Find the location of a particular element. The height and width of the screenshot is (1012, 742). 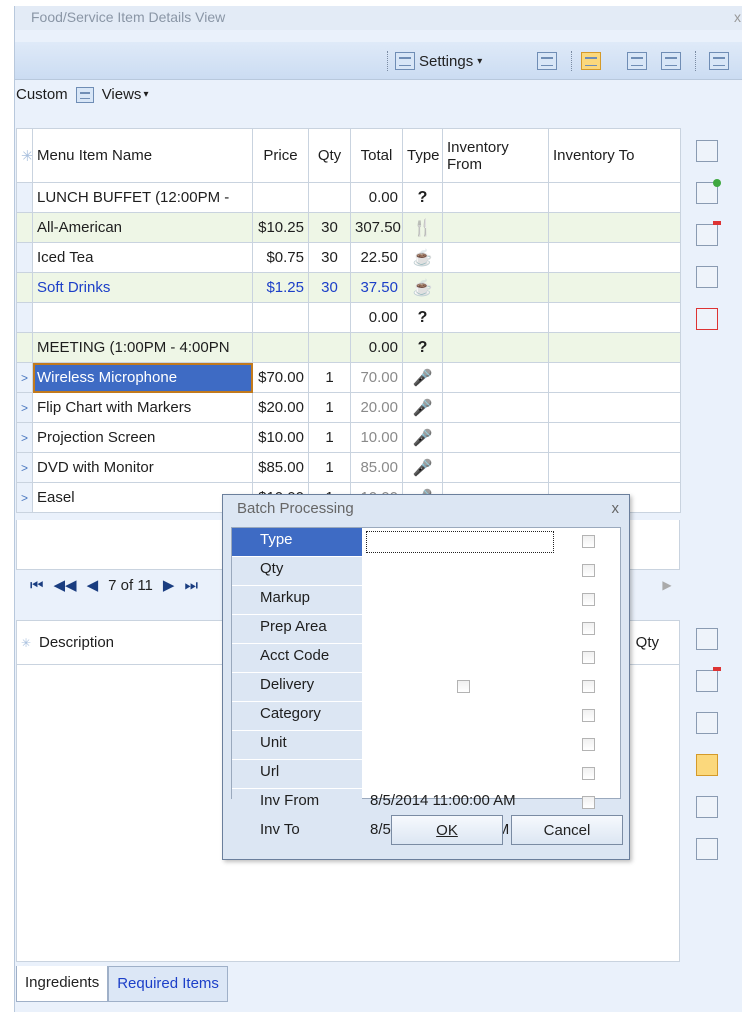

batch-field-row: Inv From 8/5/2014 11:00:00 AM is located at coordinates (426, 803).